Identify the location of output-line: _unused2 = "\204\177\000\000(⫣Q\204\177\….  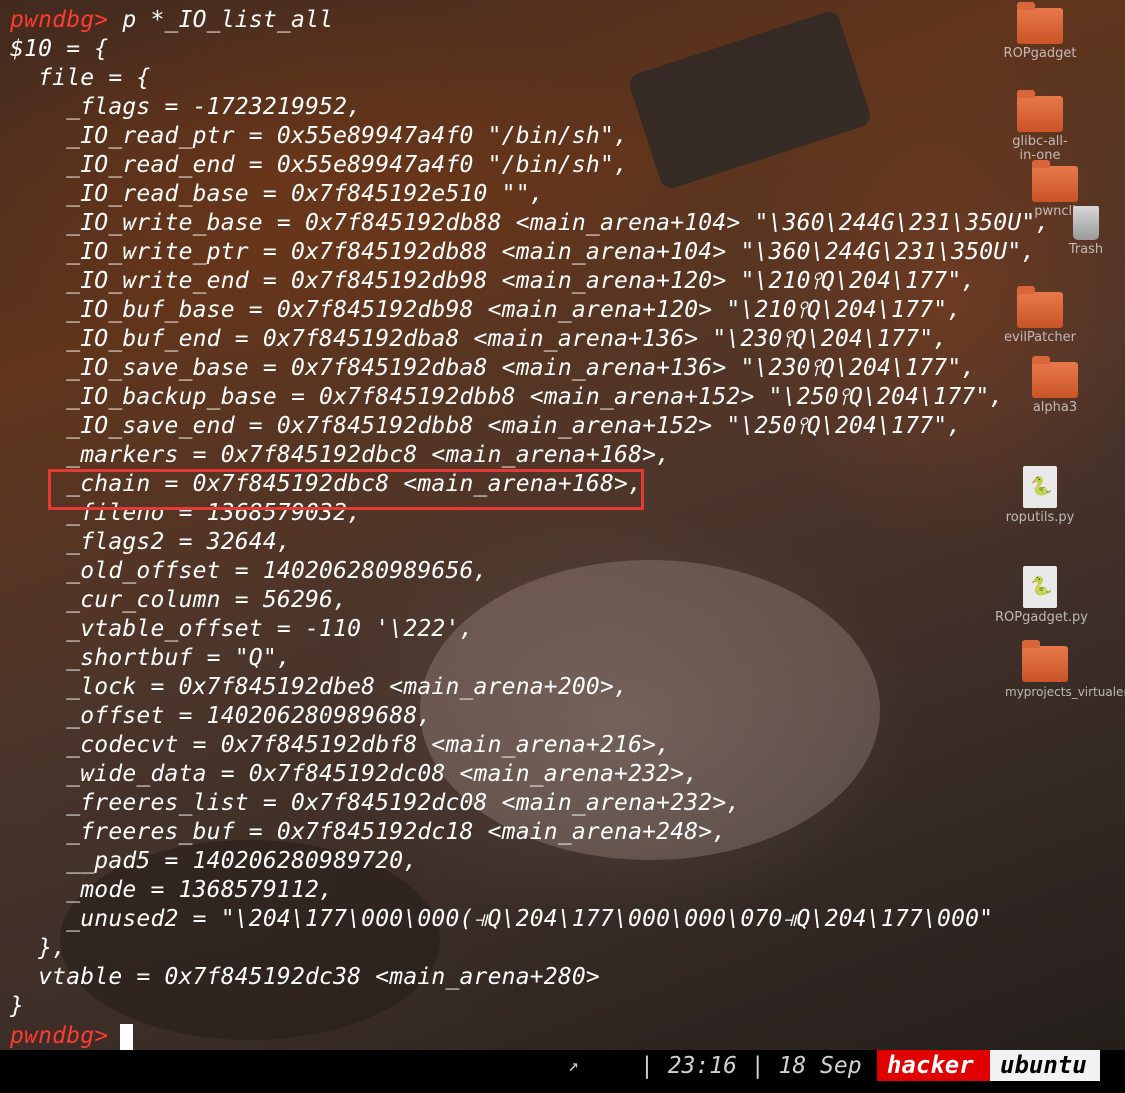
(502, 919).